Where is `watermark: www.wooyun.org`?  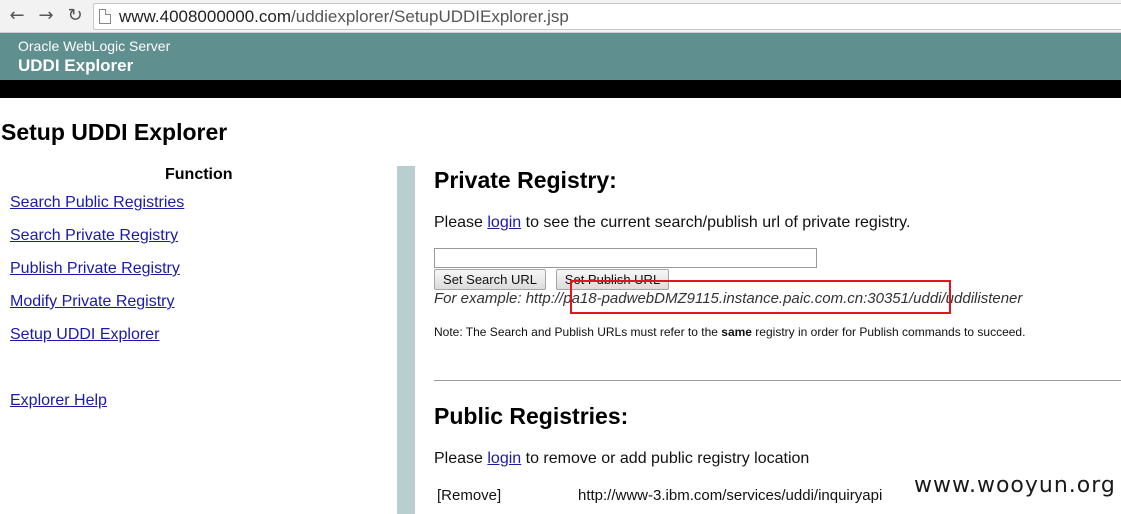 watermark: www.wooyun.org is located at coordinates (1015, 485).